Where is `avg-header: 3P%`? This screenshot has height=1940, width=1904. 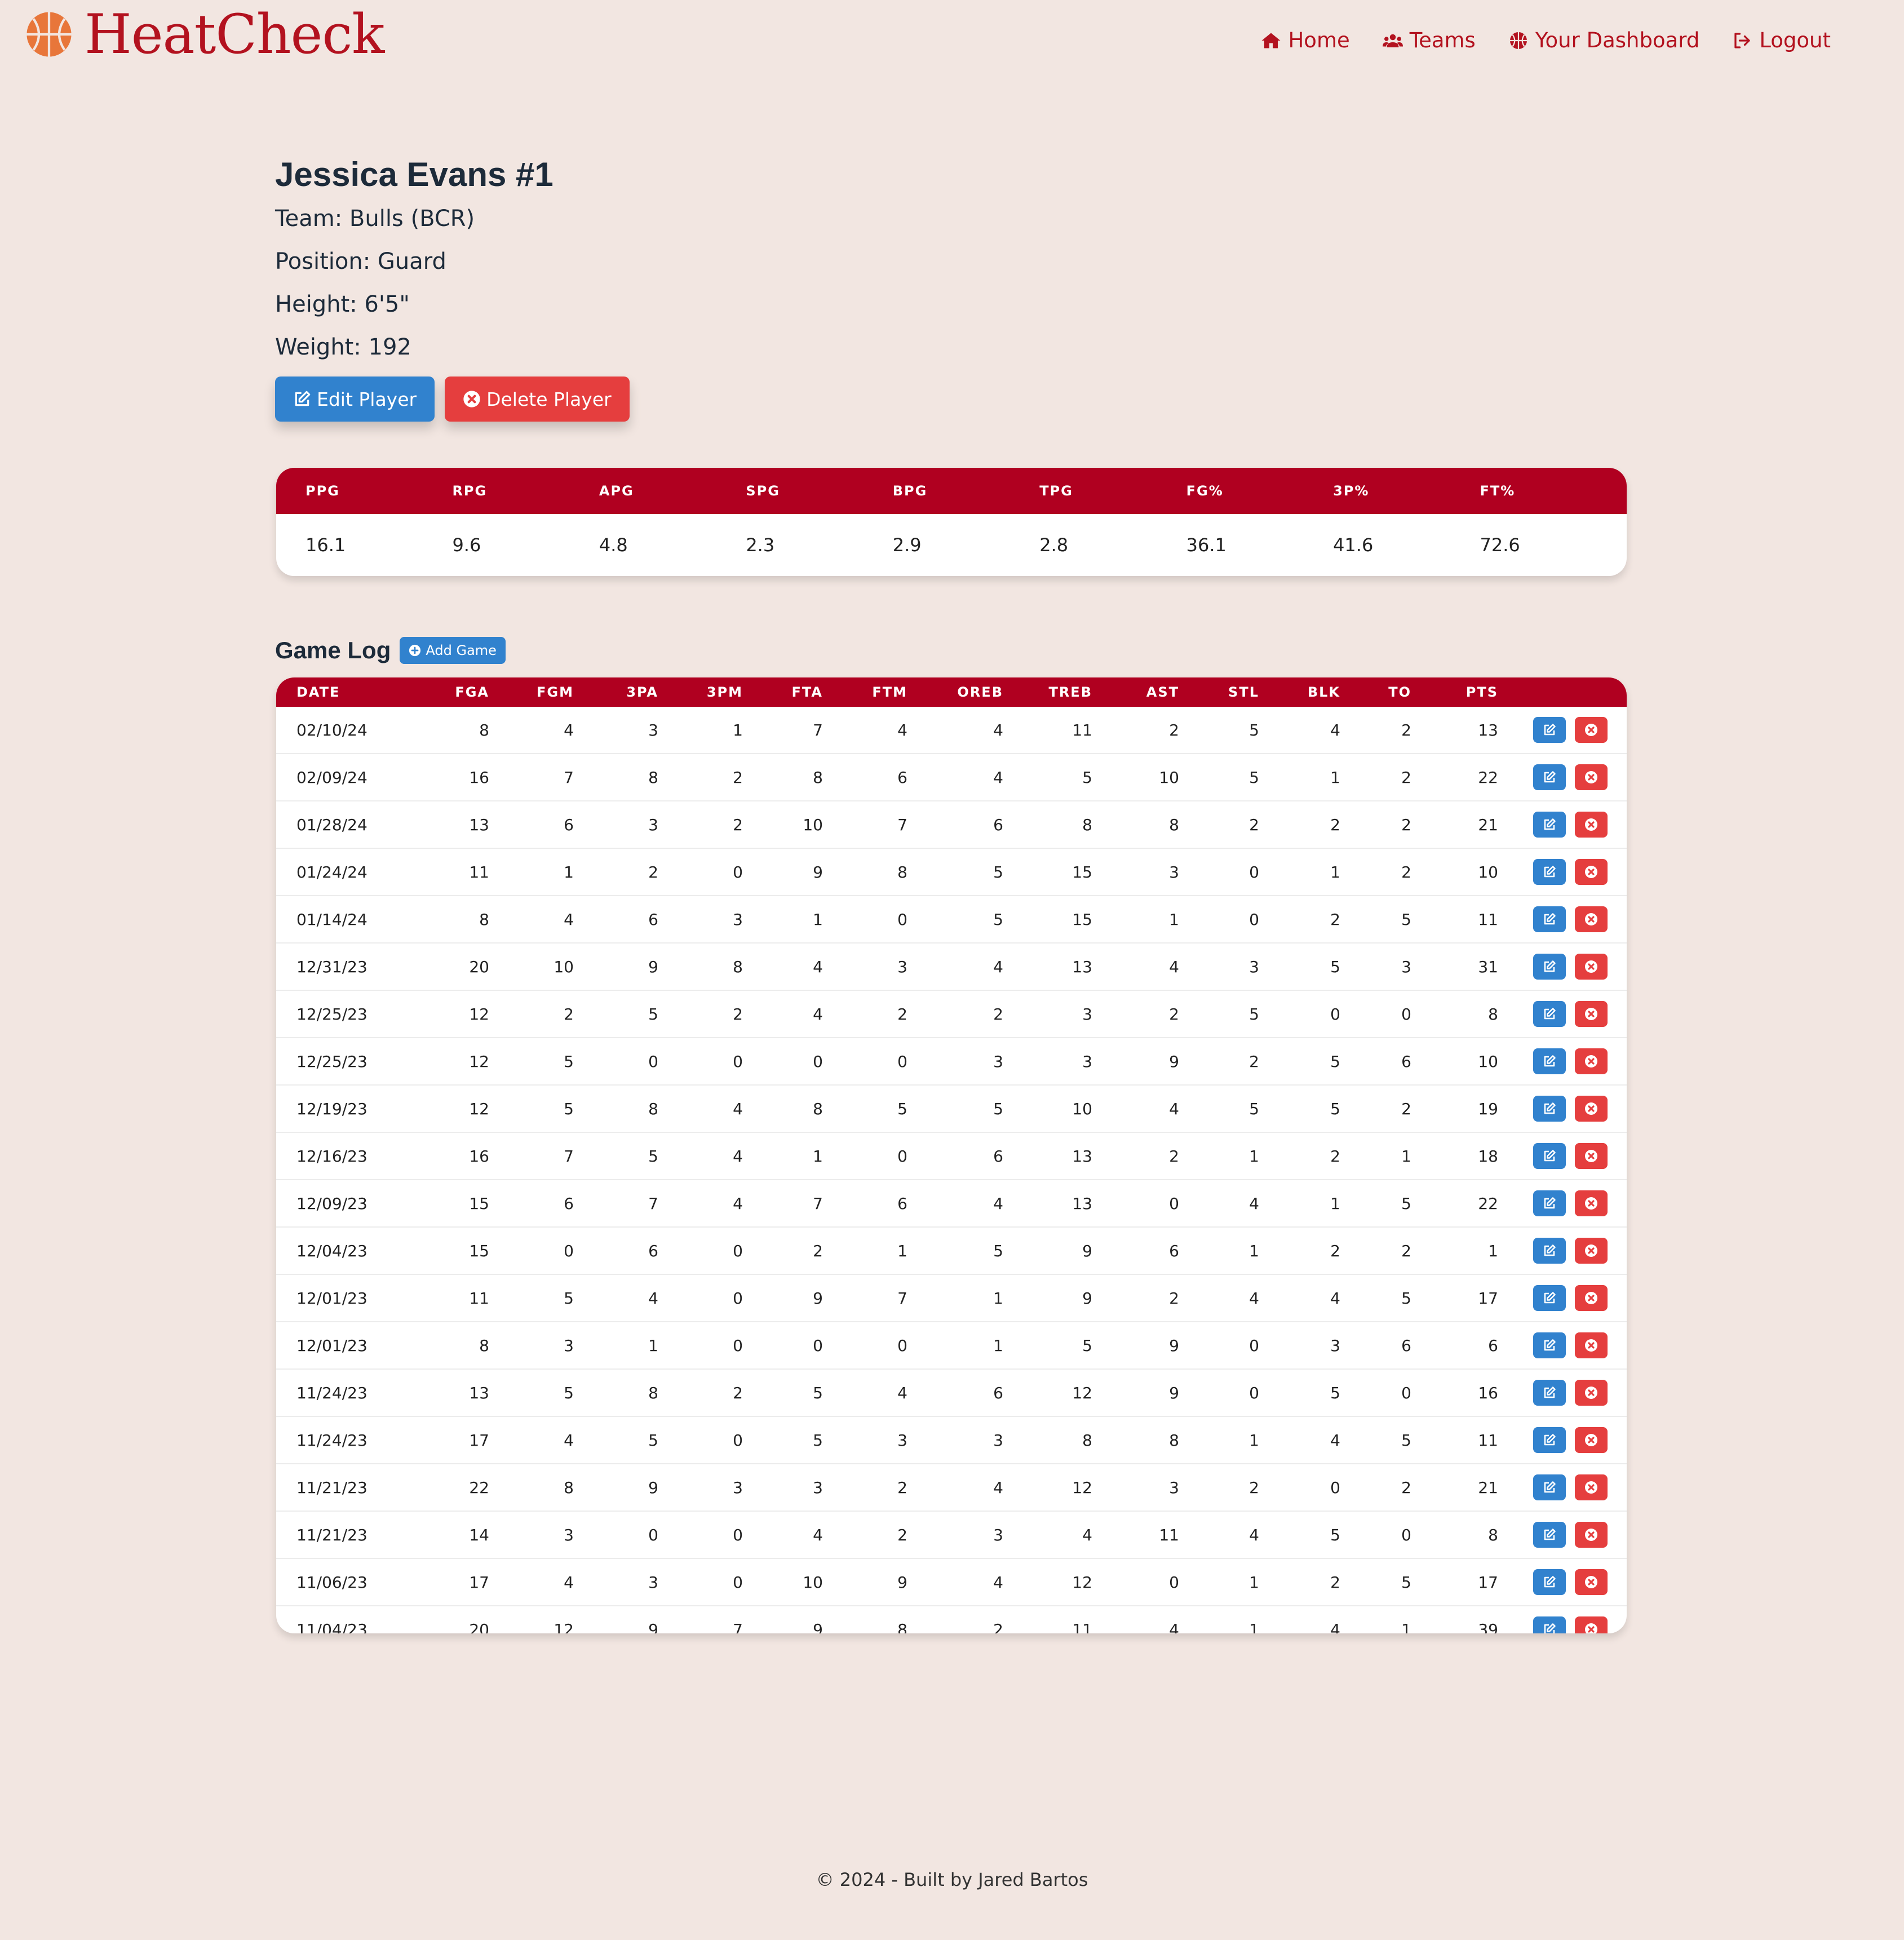
avg-header: 3P% is located at coordinates (1351, 491).